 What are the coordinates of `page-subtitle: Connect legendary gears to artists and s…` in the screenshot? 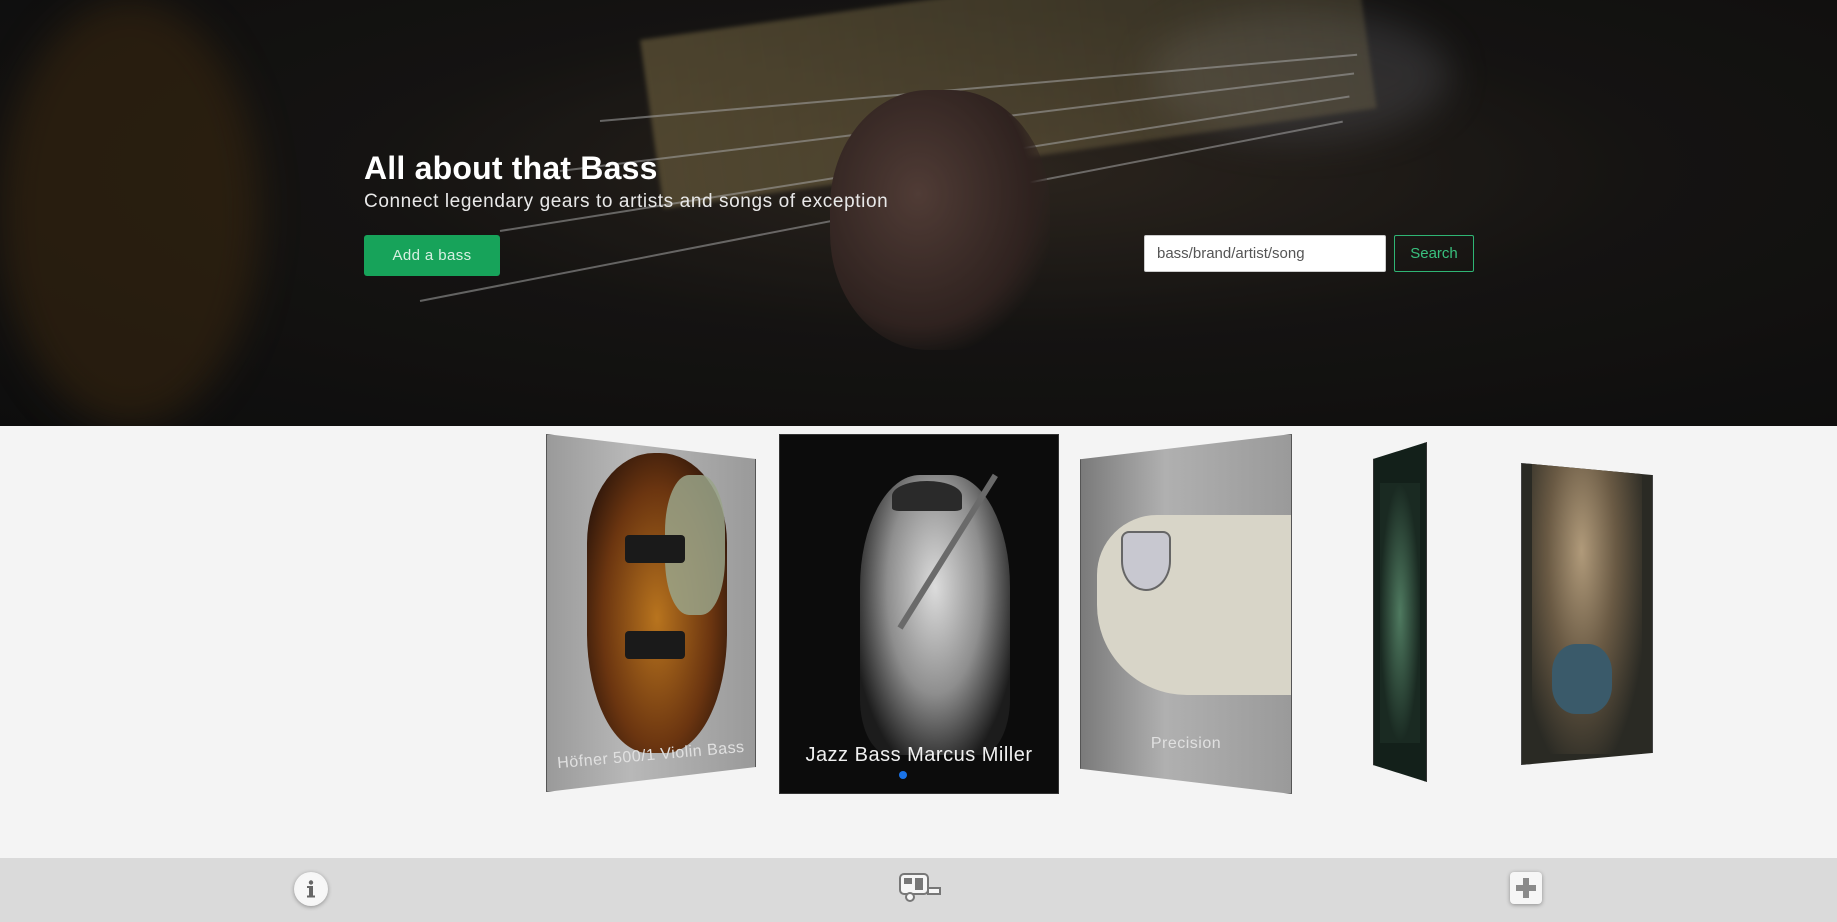 It's located at (626, 201).